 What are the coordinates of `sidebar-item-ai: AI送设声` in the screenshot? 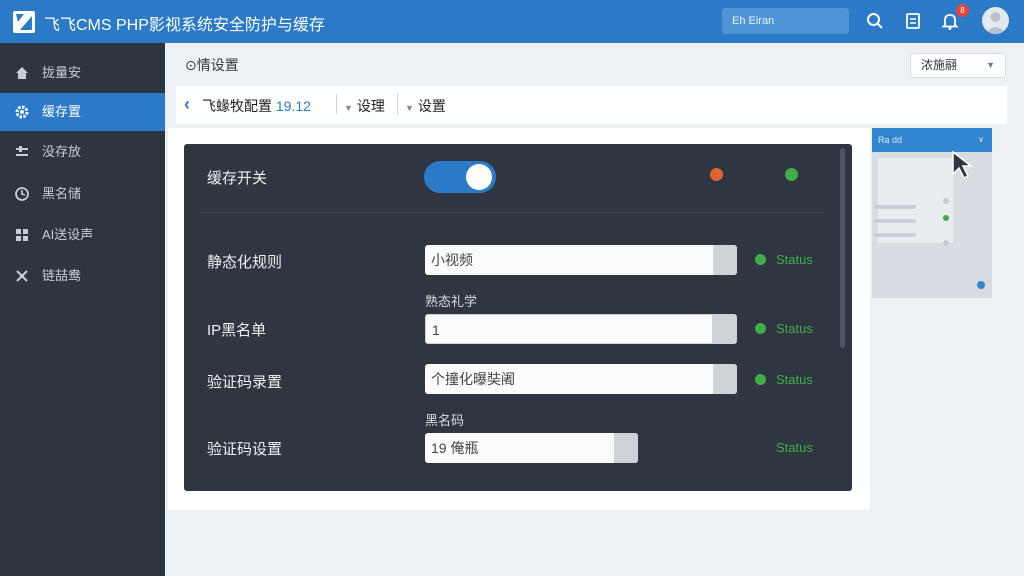 It's located at (82, 235).